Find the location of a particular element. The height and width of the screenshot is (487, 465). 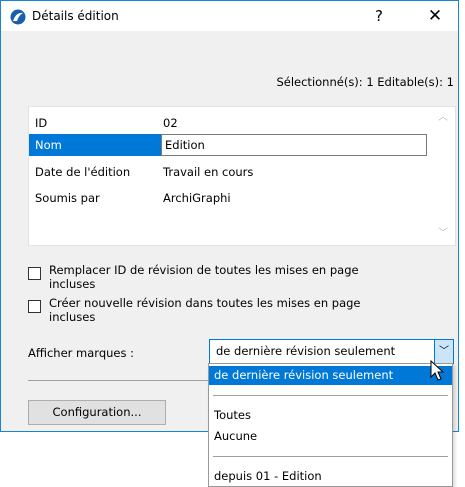

new-revision-label-line-2: incluses is located at coordinates (72, 317).